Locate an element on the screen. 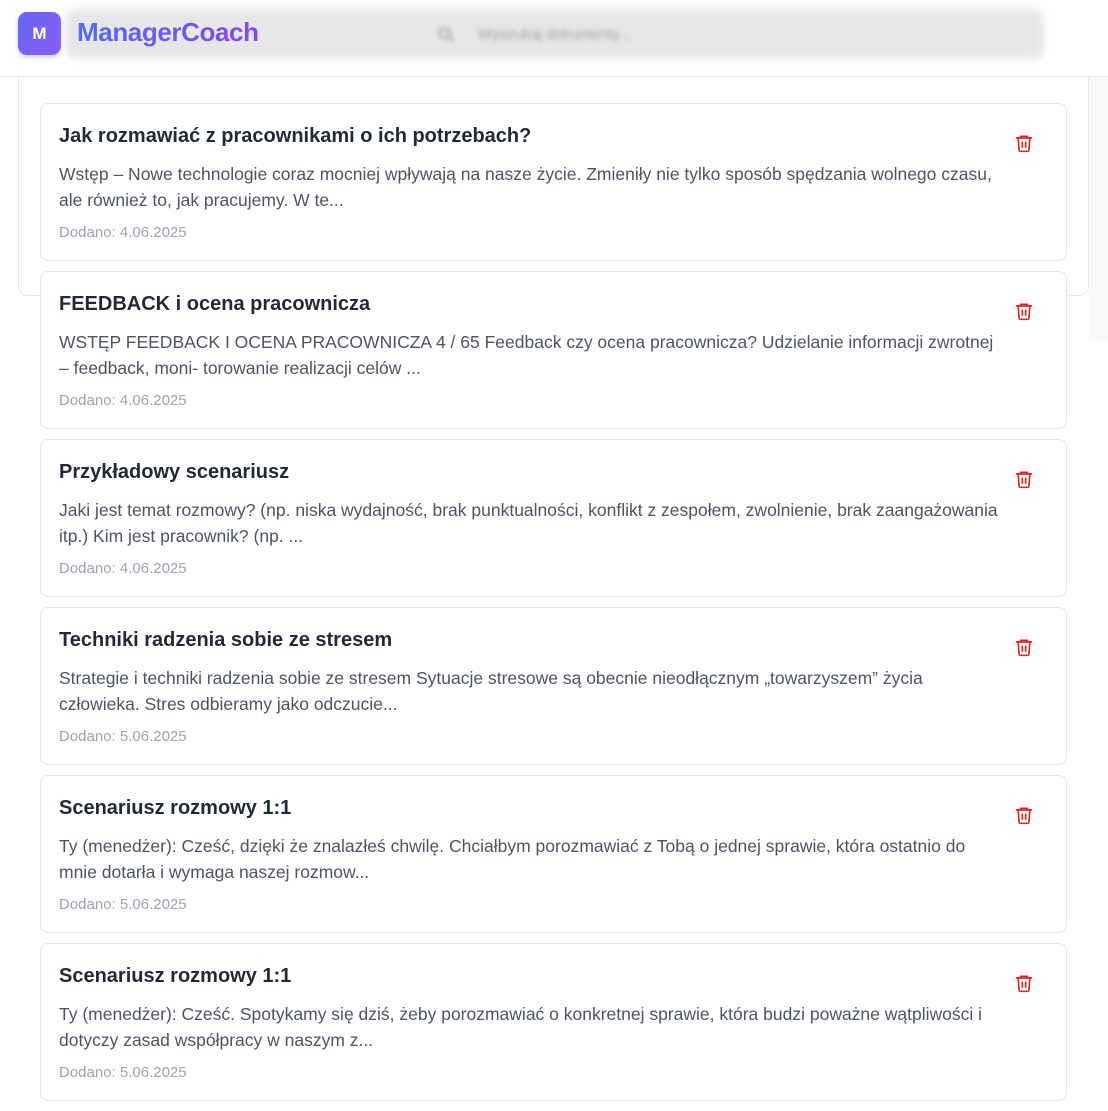 The width and height of the screenshot is (1108, 1111). background-strip is located at coordinates (1098, 208).